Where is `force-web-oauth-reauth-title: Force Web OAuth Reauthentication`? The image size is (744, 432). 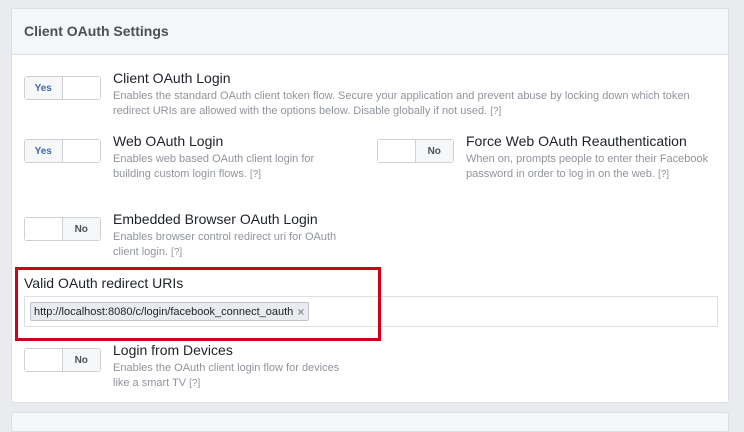 force-web-oauth-reauth-title: Force Web OAuth Reauthentication is located at coordinates (576, 141).